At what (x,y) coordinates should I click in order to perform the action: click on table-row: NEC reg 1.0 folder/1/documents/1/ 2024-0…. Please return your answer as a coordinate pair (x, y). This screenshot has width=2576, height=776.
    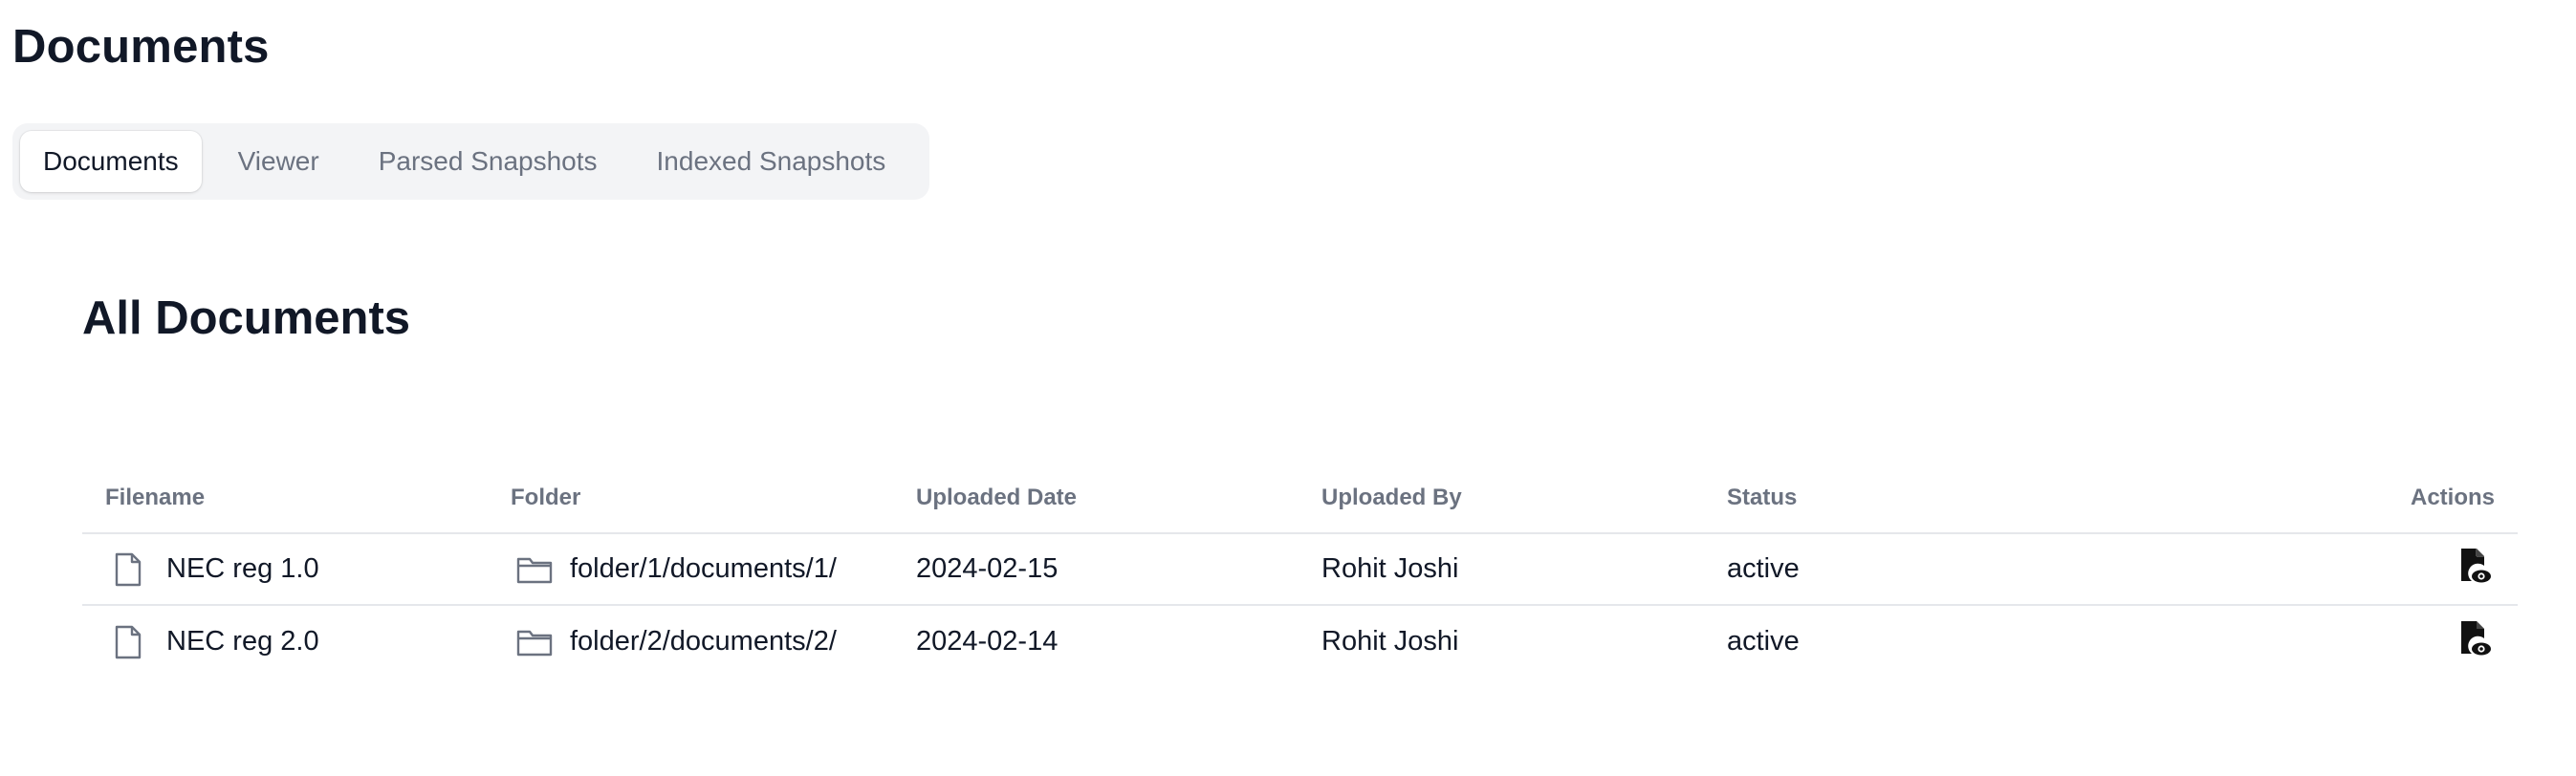
    Looking at the image, I should click on (1300, 570).